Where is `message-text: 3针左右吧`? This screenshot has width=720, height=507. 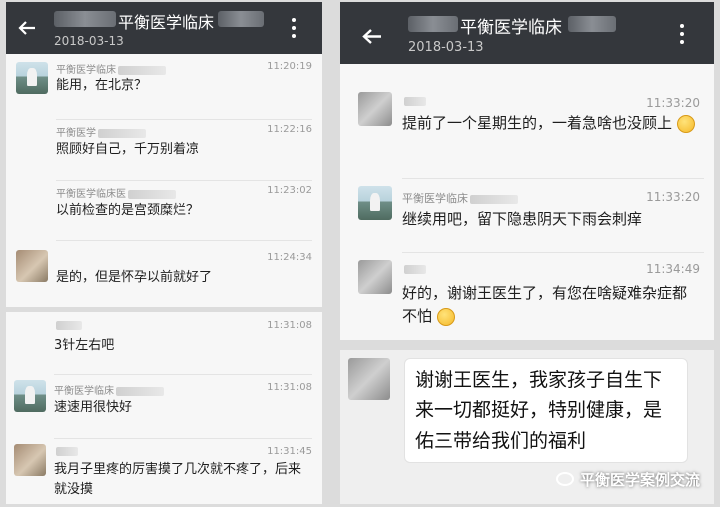
message-text: 3针左右吧 is located at coordinates (84, 345).